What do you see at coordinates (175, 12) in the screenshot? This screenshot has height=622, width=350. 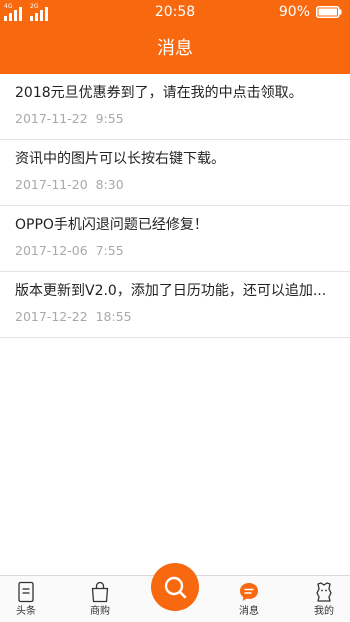 I see `status-bar: 4G 2G 20:58 90%` at bounding box center [175, 12].